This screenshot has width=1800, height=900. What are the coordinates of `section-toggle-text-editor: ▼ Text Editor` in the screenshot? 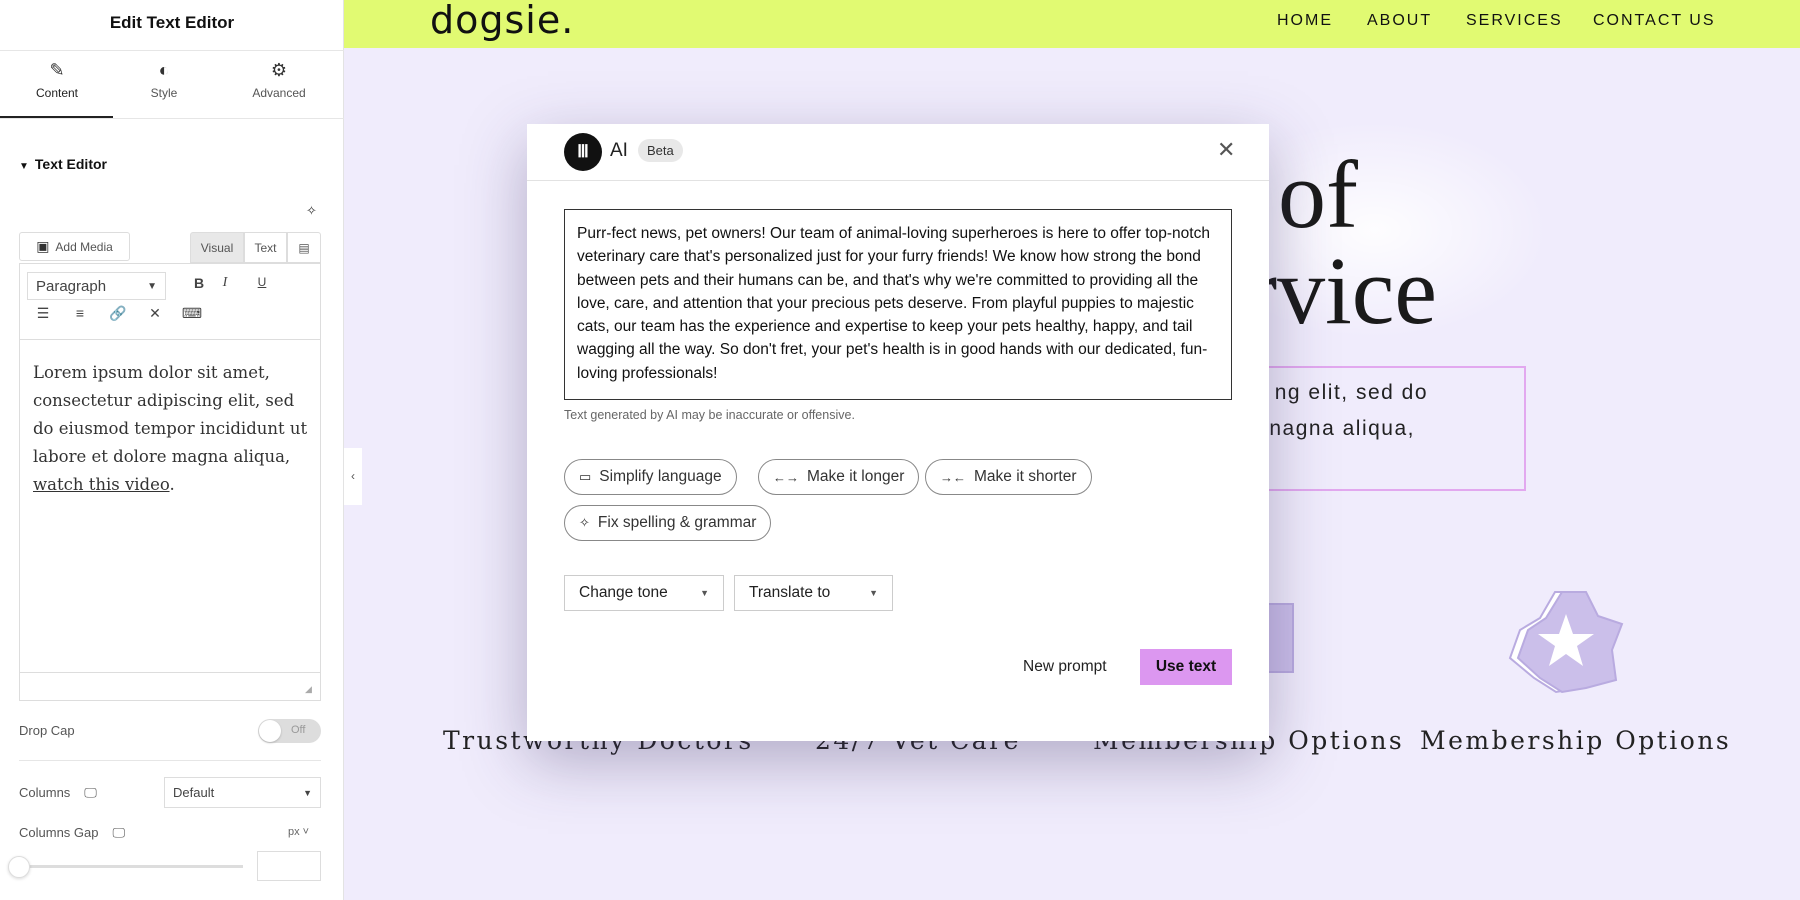 It's located at (63, 164).